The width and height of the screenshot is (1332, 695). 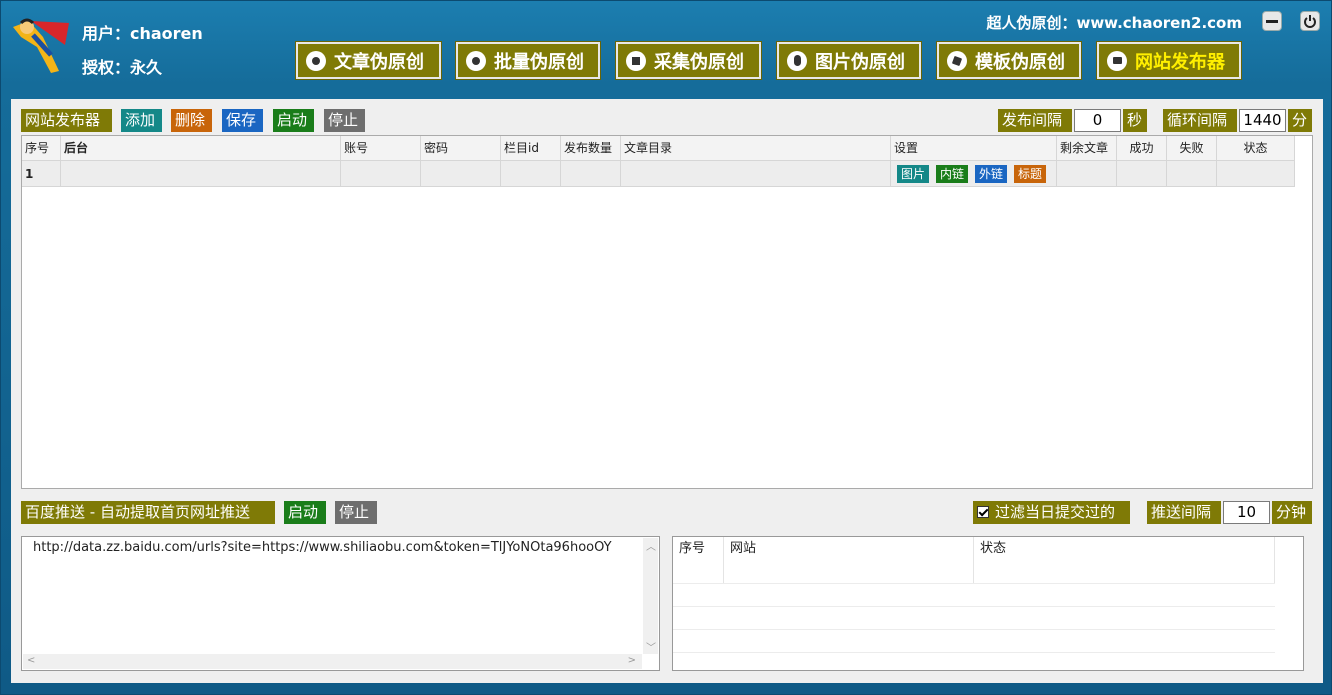 I want to click on nav-batch-rewrite: 批量伪原创, so click(x=528, y=60).